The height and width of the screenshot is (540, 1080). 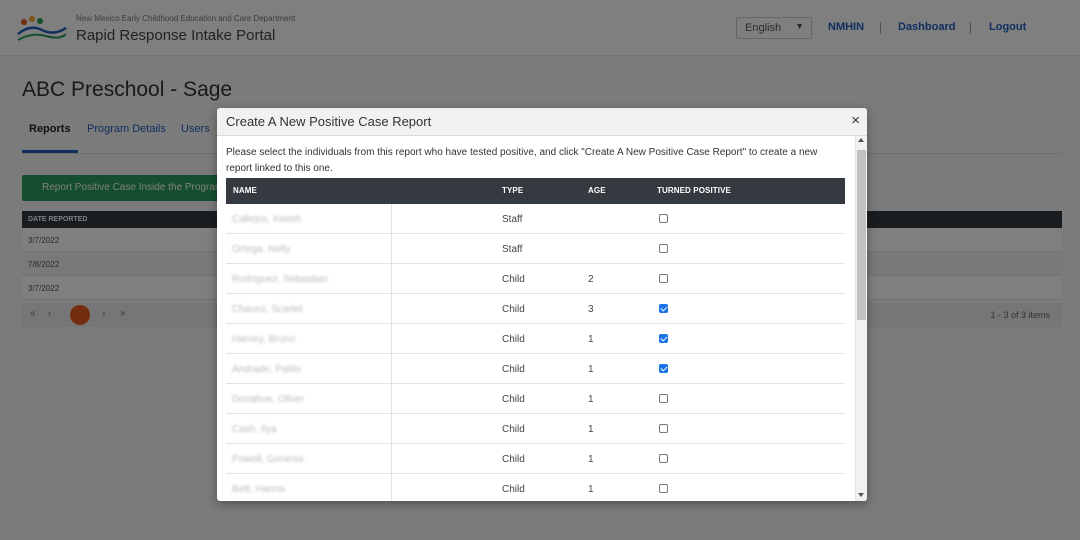 I want to click on scroll-thumb, so click(x=861, y=235).